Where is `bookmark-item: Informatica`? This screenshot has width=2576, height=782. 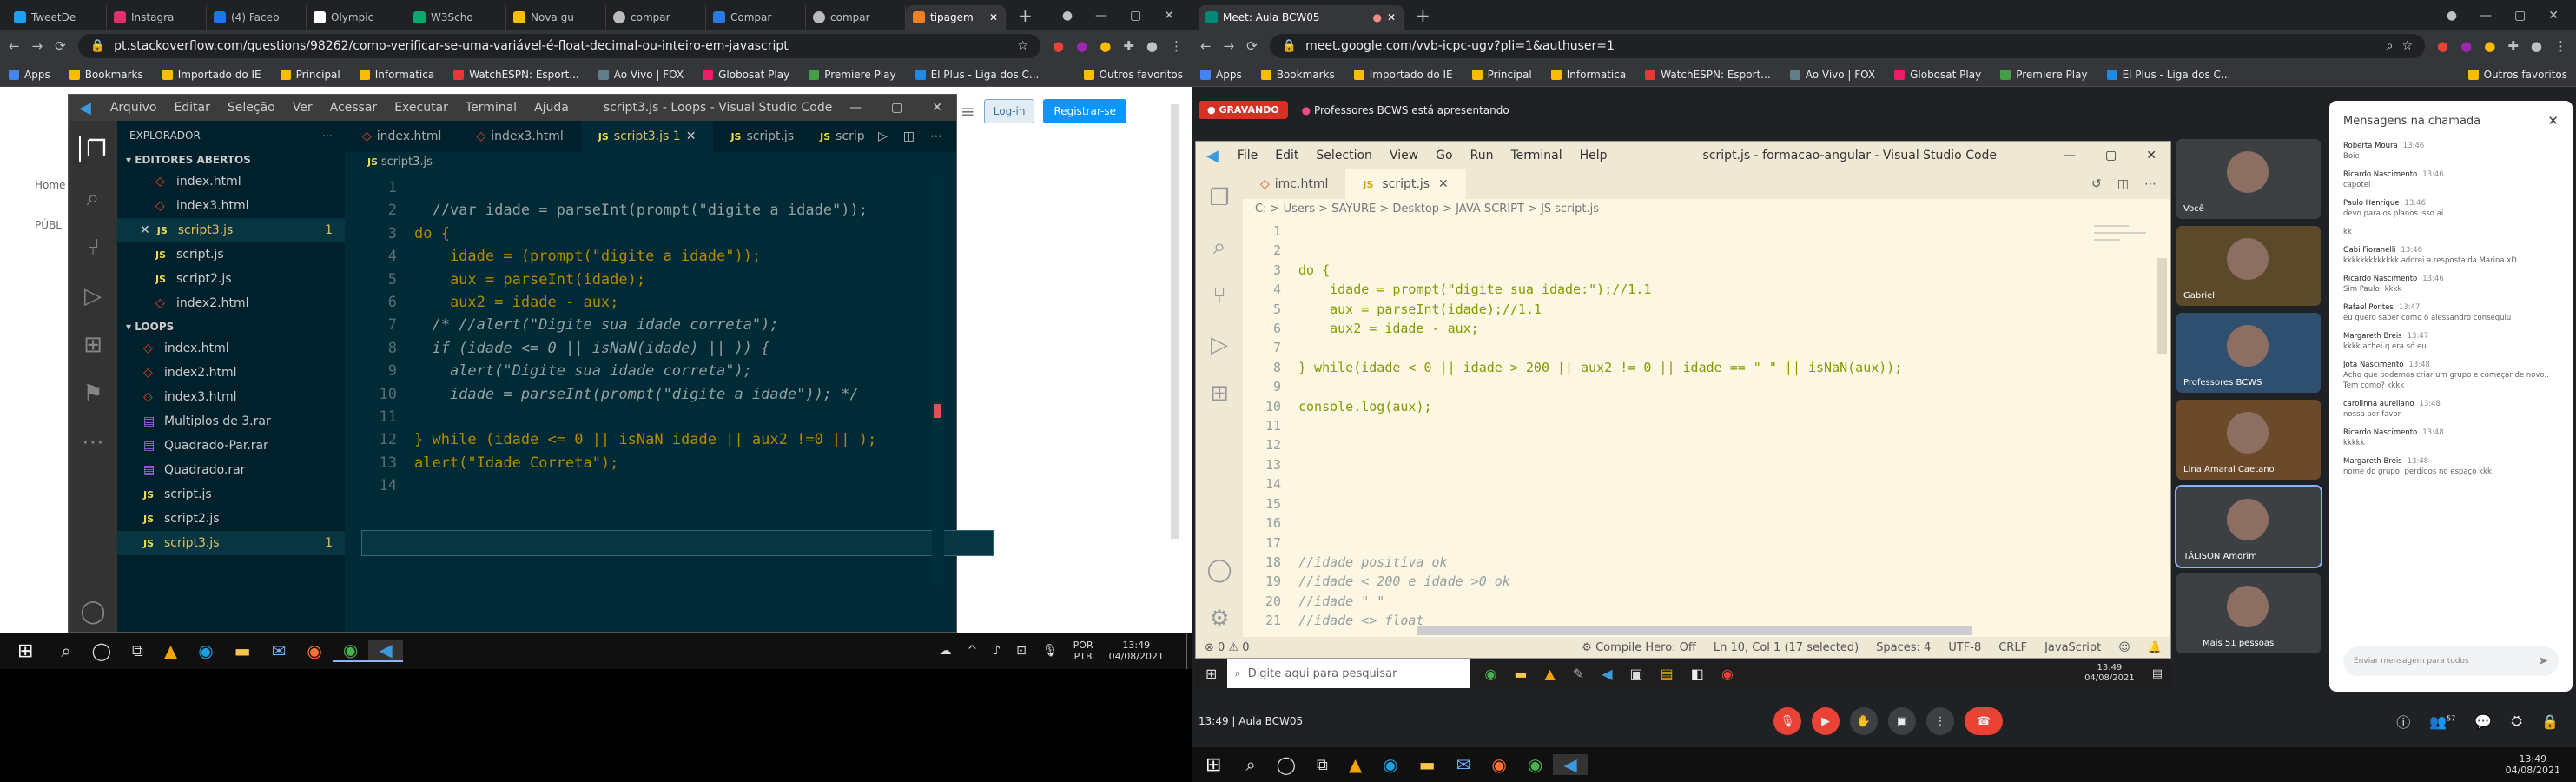 bookmark-item: Informatica is located at coordinates (1588, 75).